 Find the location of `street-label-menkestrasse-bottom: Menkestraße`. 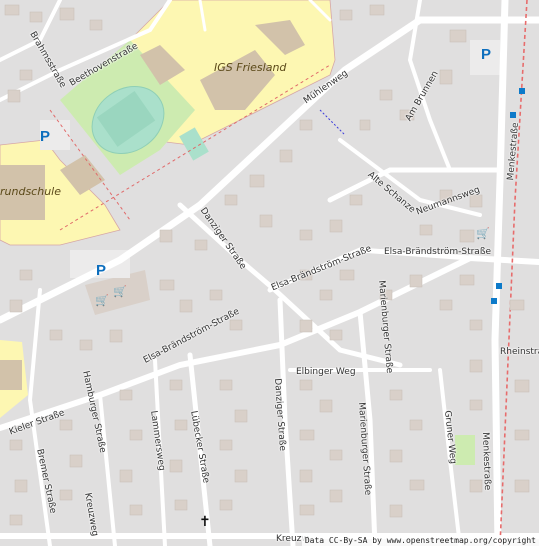

street-label-menkestrasse-bottom: Menkestraße is located at coordinates (486, 461).